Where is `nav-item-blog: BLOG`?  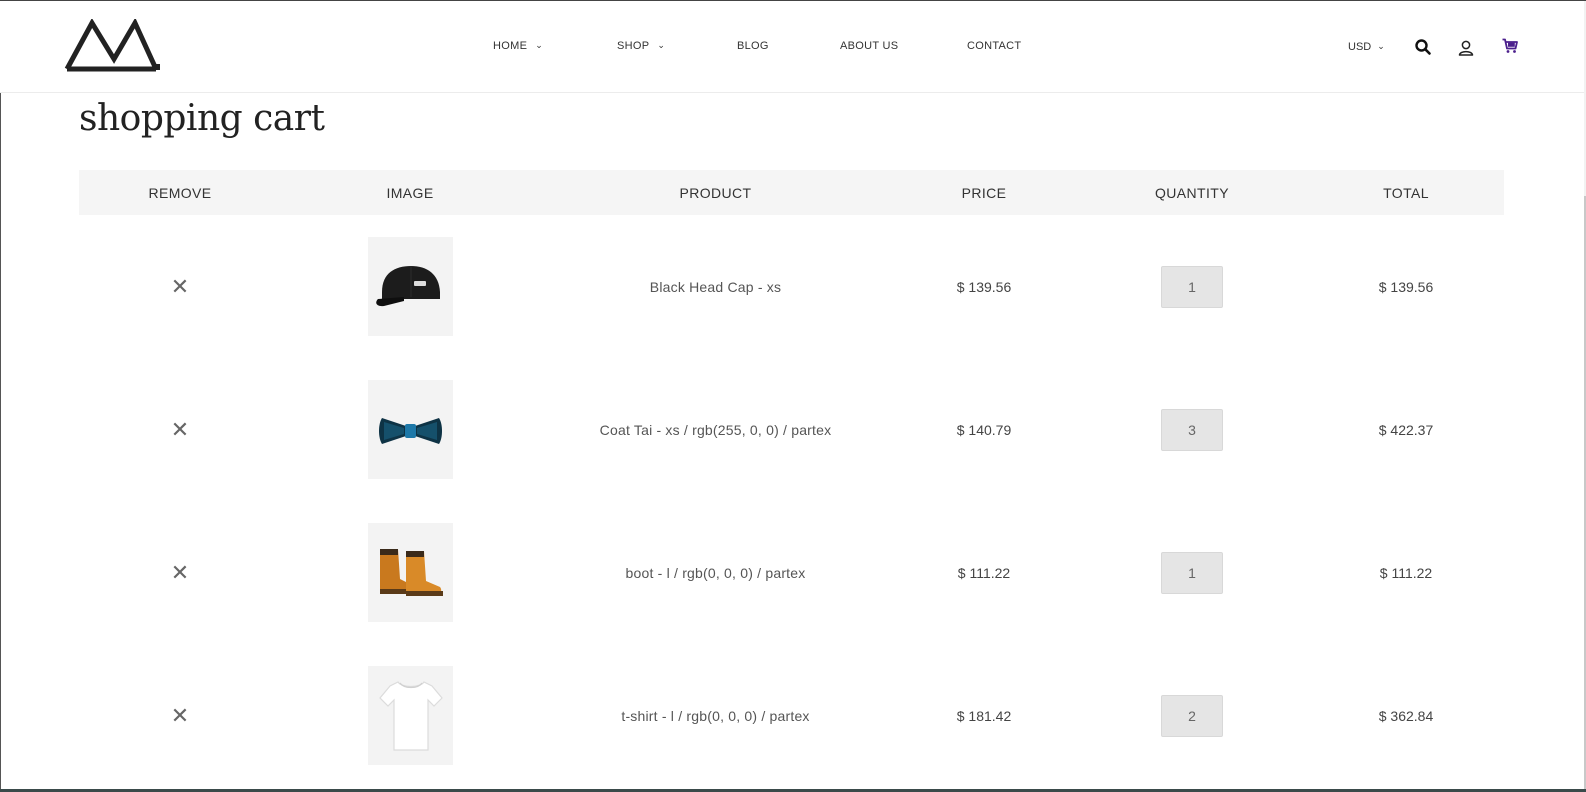 nav-item-blog: BLOG is located at coordinates (753, 46).